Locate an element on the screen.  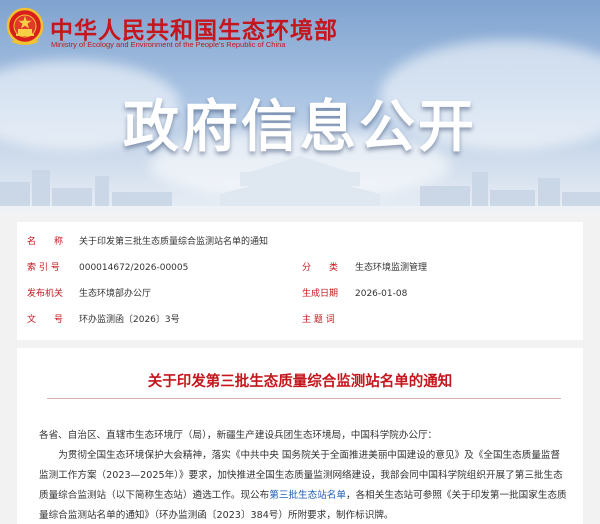
index-label: 索 引 号 is located at coordinates (43, 268).